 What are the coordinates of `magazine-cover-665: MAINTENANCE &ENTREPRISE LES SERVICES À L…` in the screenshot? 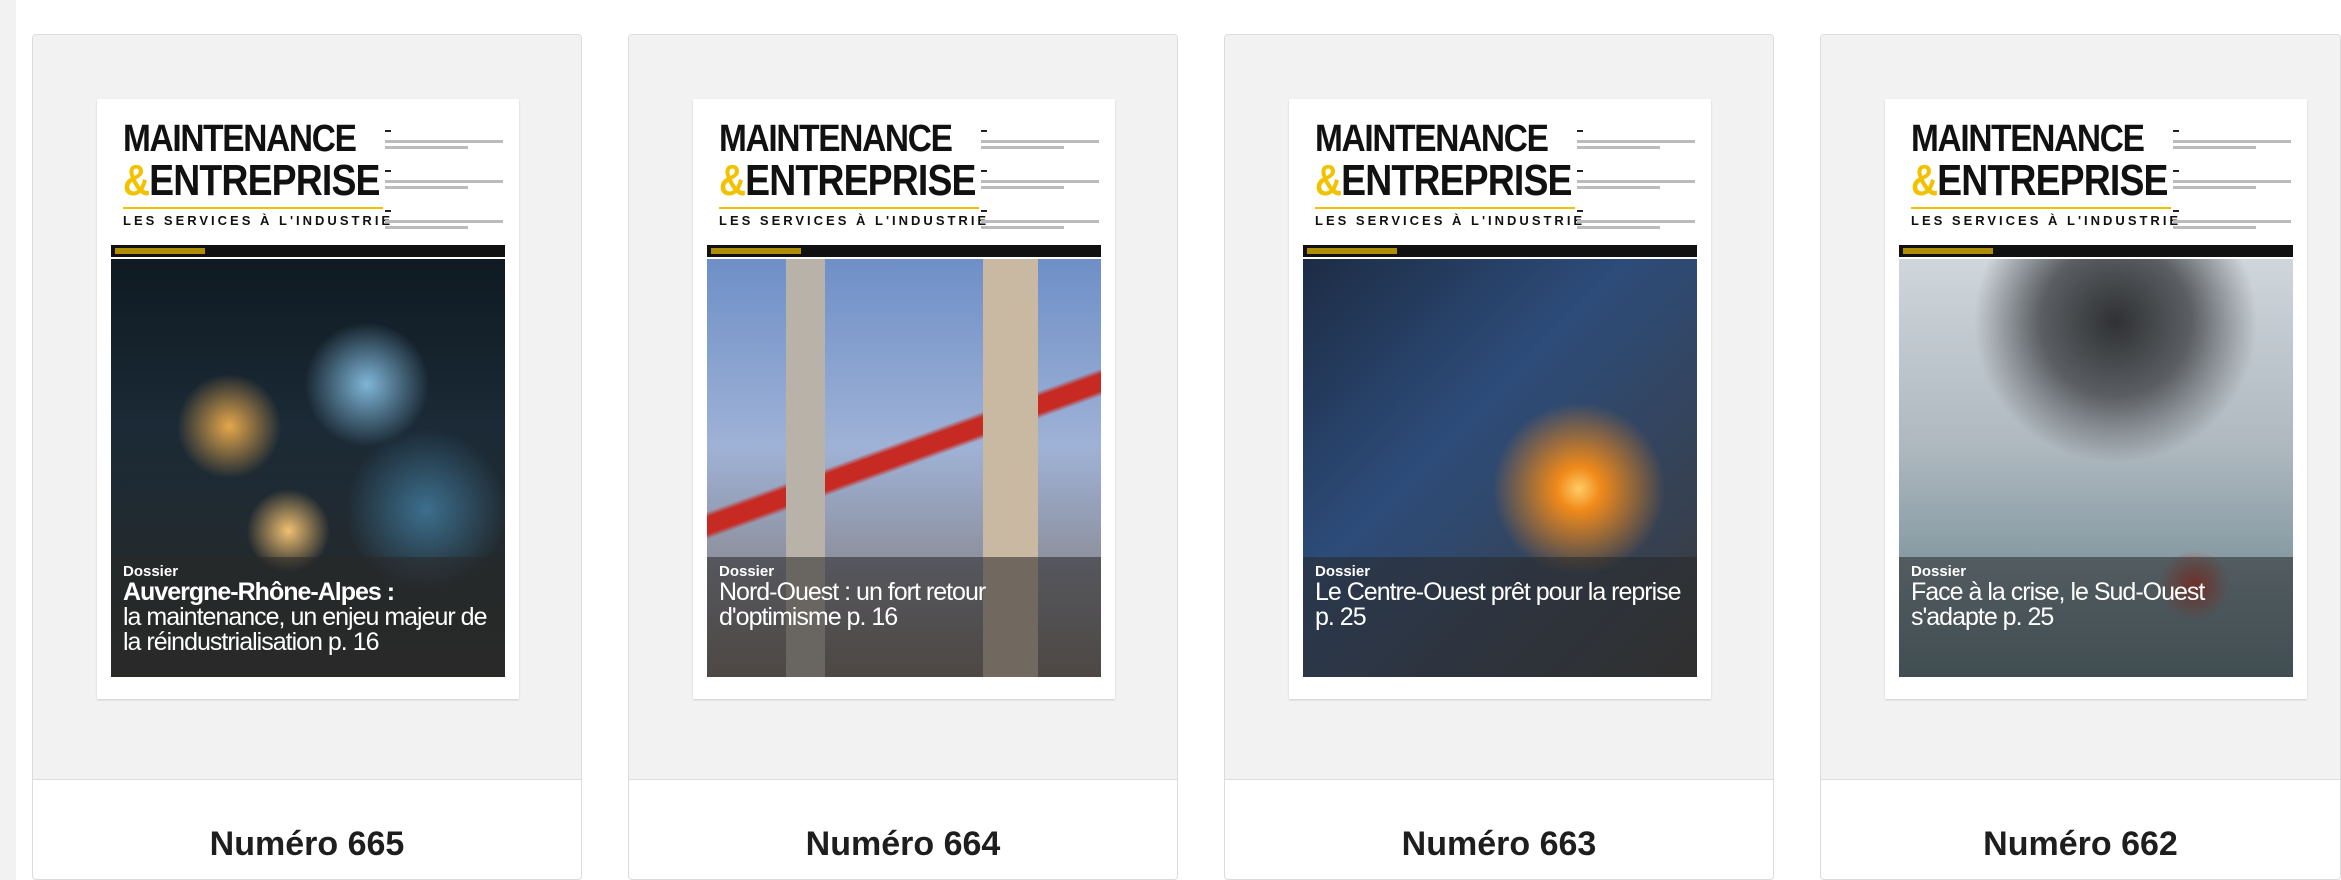 It's located at (308, 399).